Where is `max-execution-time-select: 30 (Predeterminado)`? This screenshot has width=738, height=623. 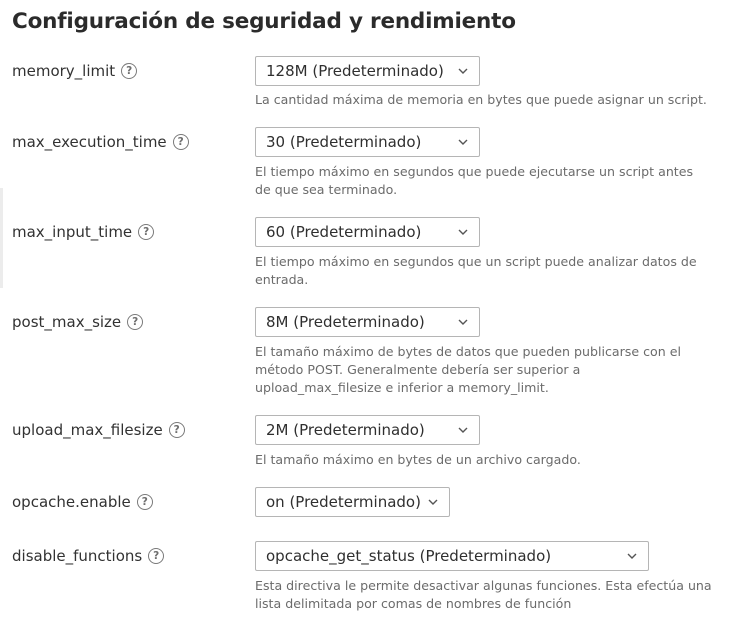 max-execution-time-select: 30 (Predeterminado) is located at coordinates (367, 142).